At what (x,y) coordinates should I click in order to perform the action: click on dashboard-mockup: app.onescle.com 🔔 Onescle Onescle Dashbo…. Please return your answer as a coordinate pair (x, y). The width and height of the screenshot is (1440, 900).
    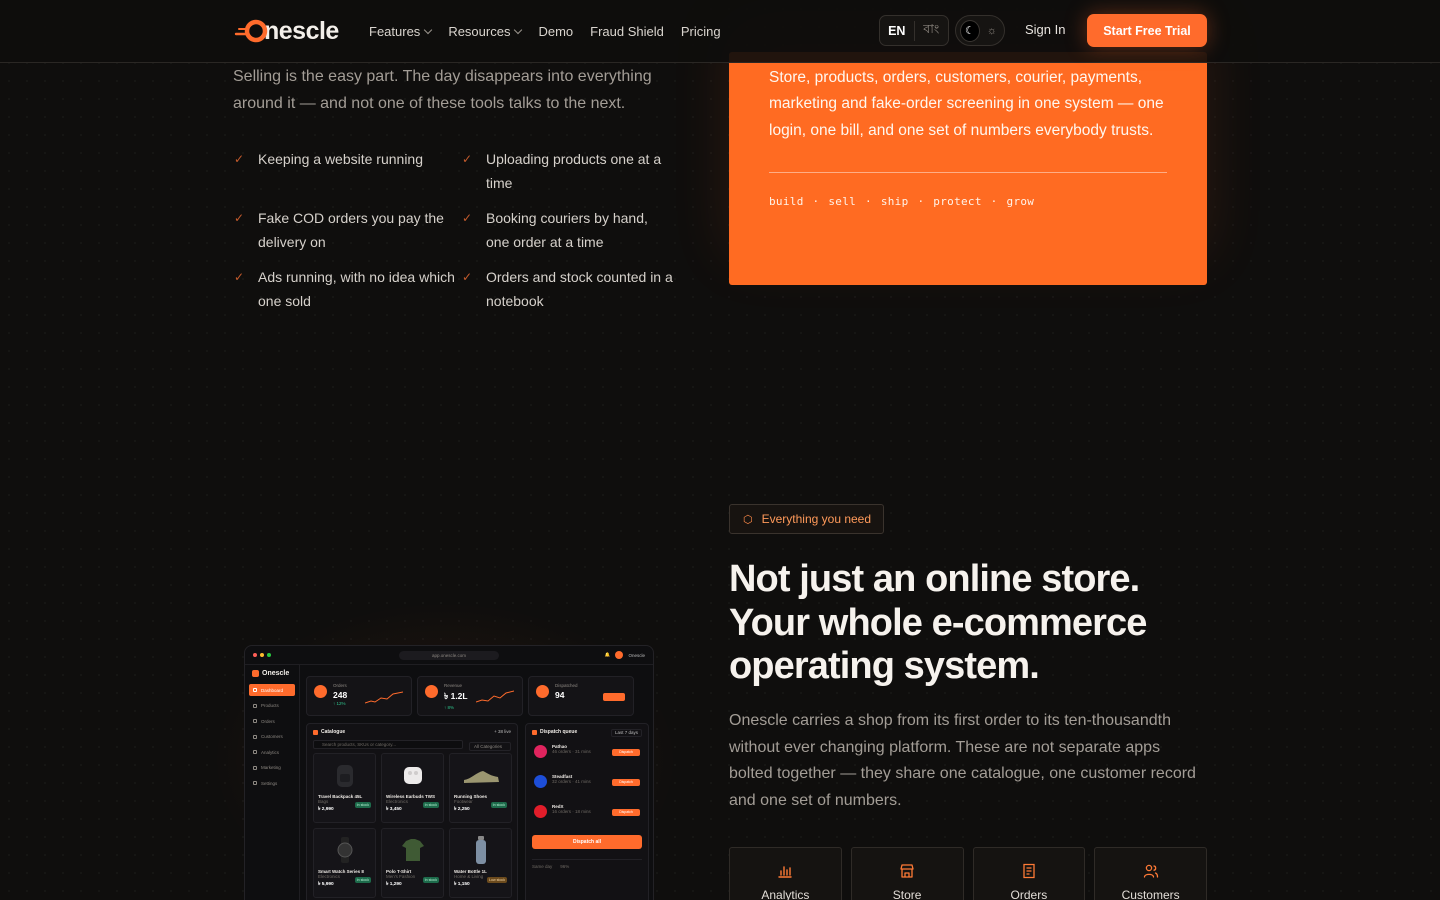
    Looking at the image, I should click on (449, 772).